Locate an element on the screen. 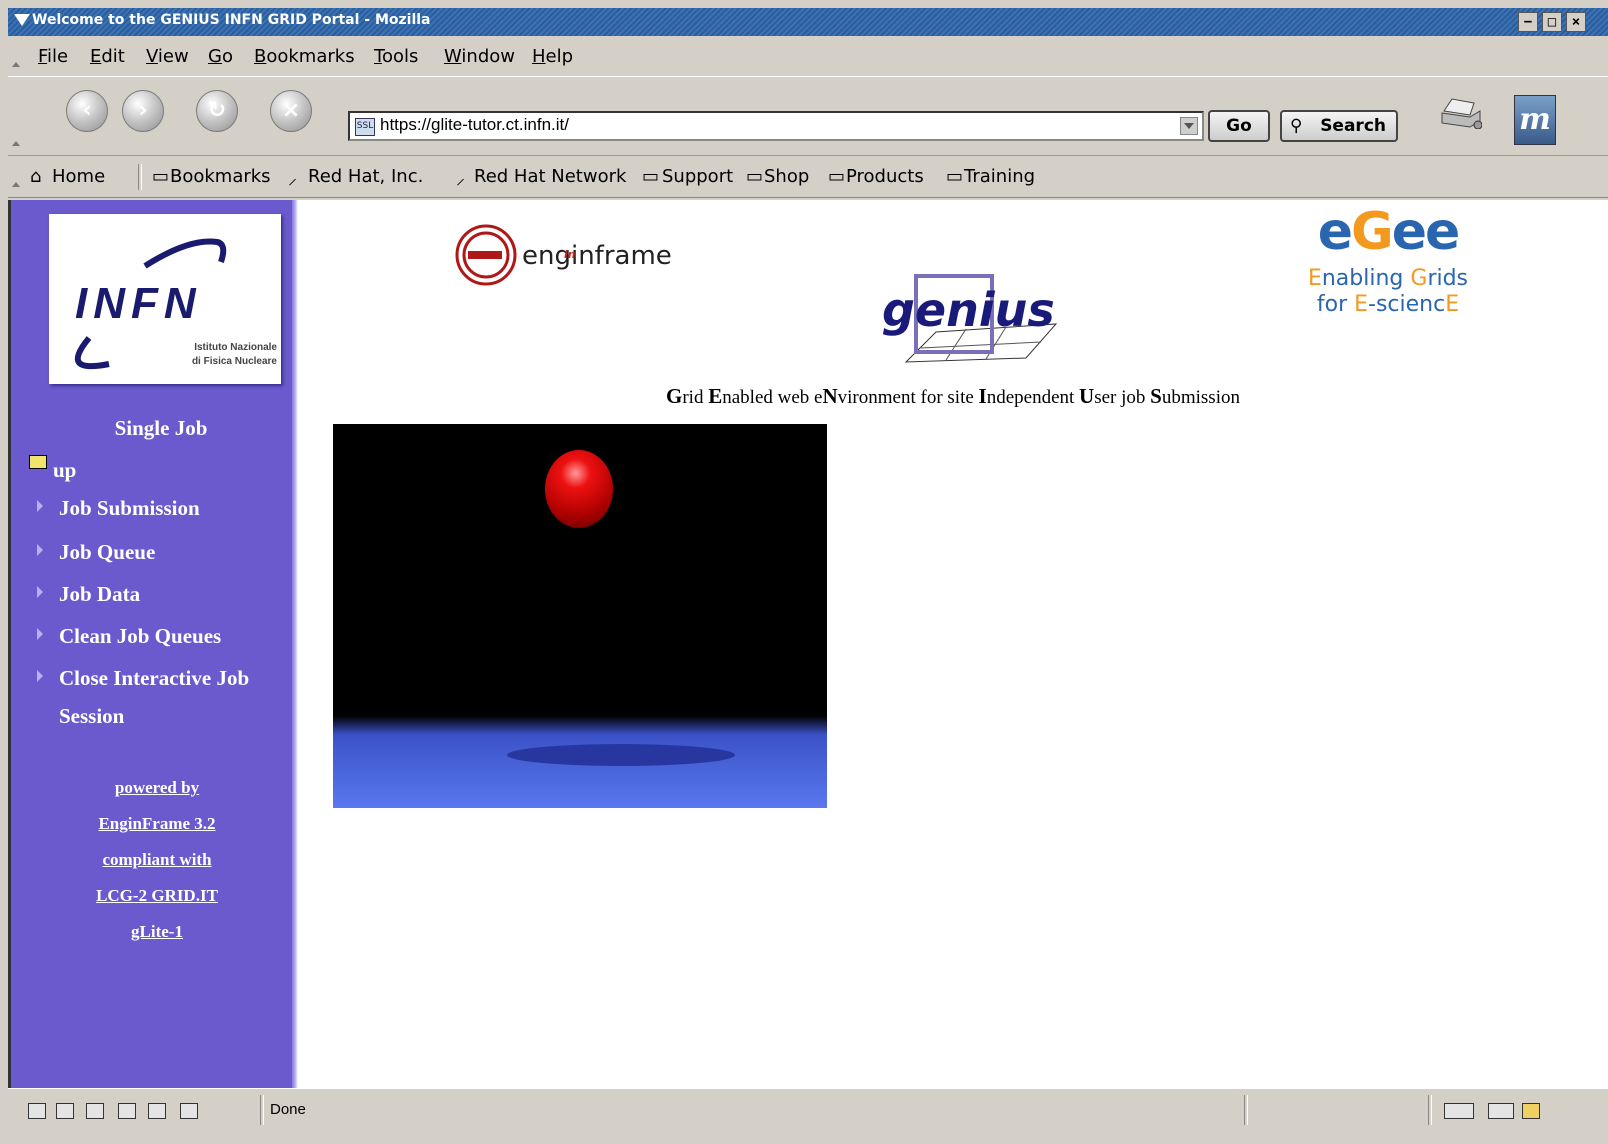 This screenshot has width=1608, height=1144. print-icon is located at coordinates (1461, 113).